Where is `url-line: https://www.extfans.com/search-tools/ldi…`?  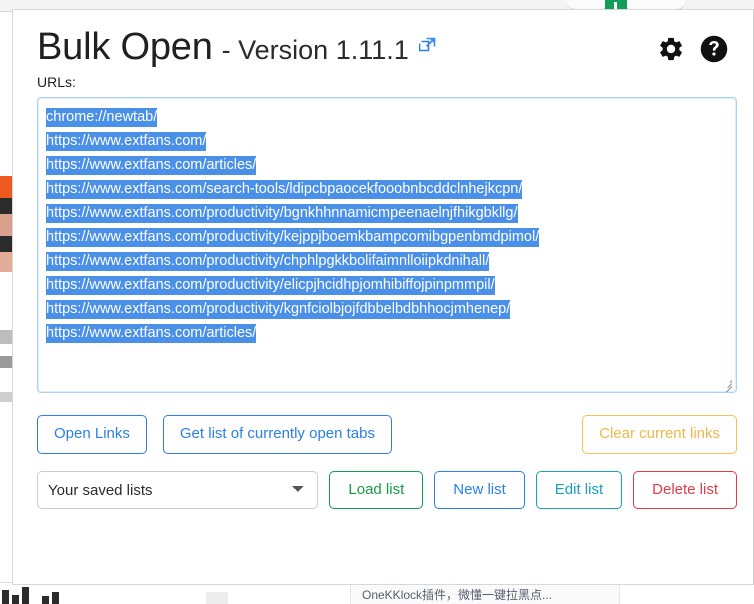 url-line: https://www.extfans.com/search-tools/ldi… is located at coordinates (284, 189).